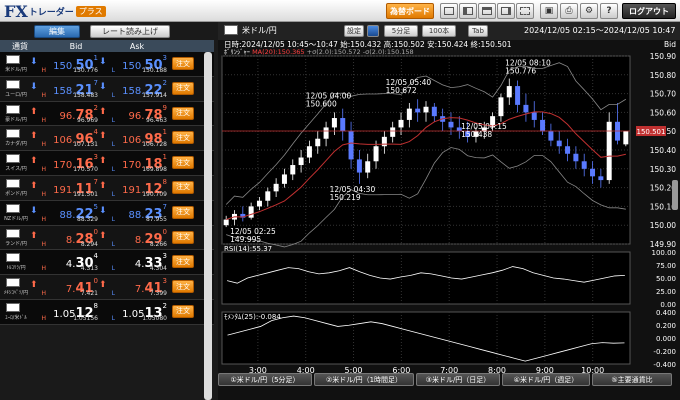 The image size is (680, 400). What do you see at coordinates (65, 238) in the screenshot?
I see `bid-price-cell: ⬆ 8.280 H 8.294` at bounding box center [65, 238].